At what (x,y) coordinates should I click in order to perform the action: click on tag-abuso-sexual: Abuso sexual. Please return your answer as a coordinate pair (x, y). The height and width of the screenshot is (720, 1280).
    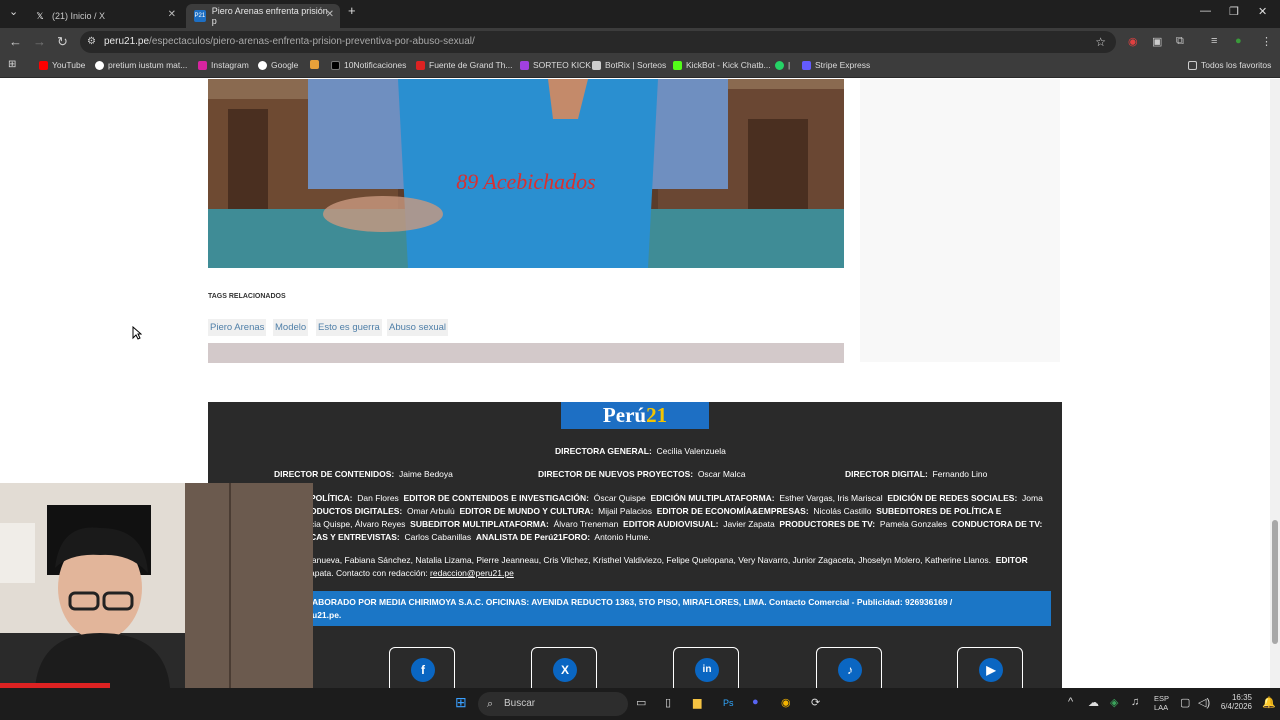
    Looking at the image, I should click on (418, 327).